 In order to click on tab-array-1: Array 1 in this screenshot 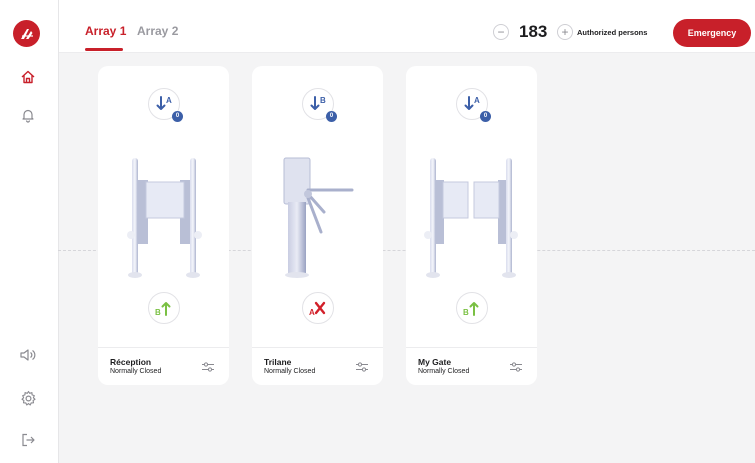, I will do `click(105, 31)`.